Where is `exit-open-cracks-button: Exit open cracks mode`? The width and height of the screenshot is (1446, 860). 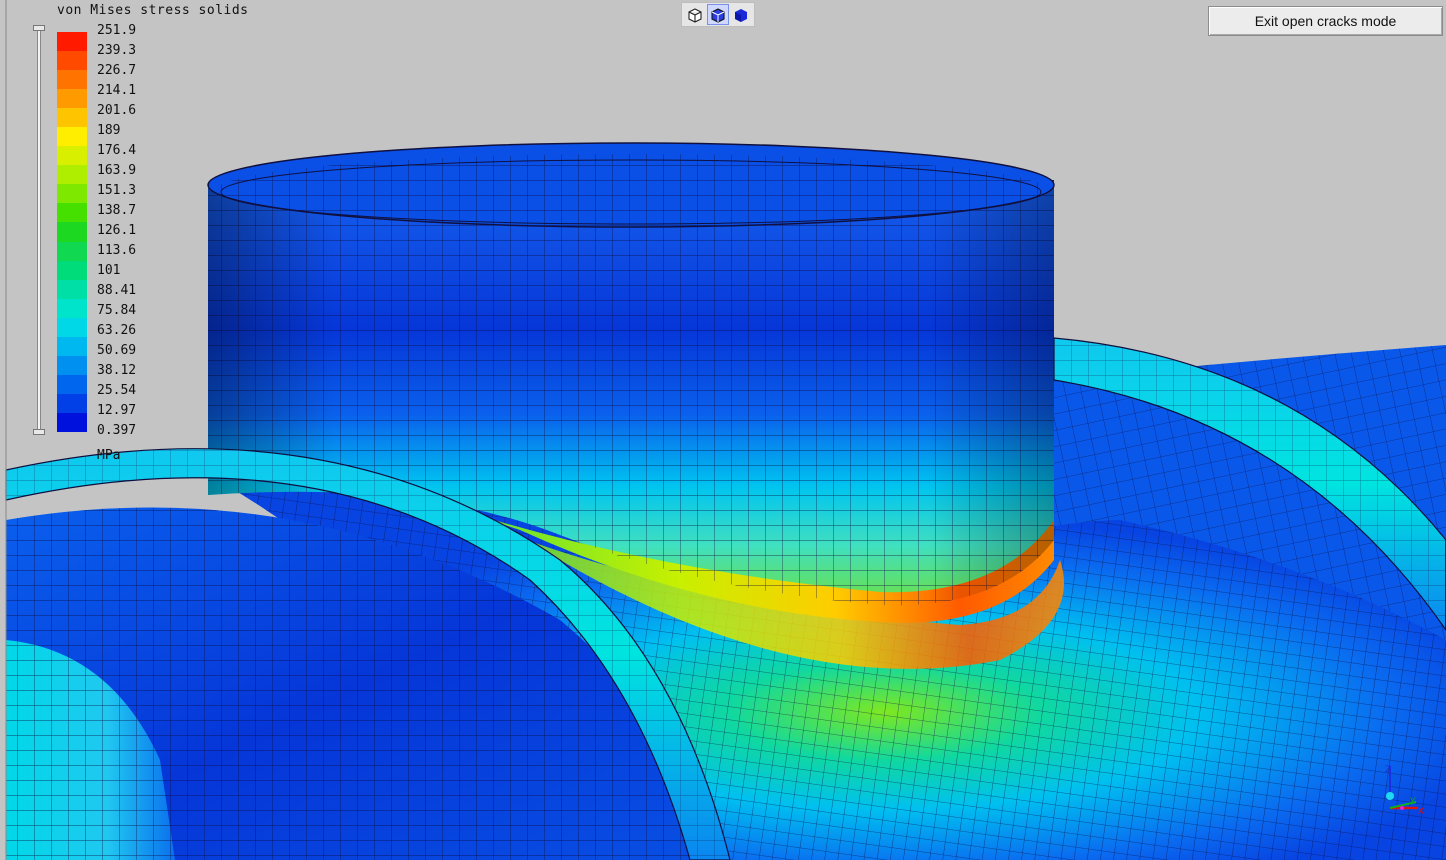 exit-open-cracks-button: Exit open cracks mode is located at coordinates (1325, 21).